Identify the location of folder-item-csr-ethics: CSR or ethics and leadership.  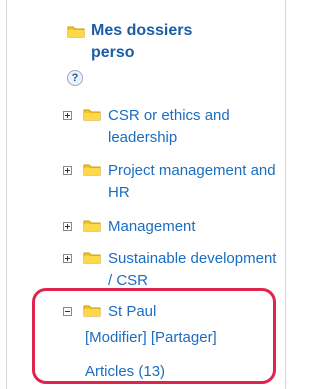
(193, 127).